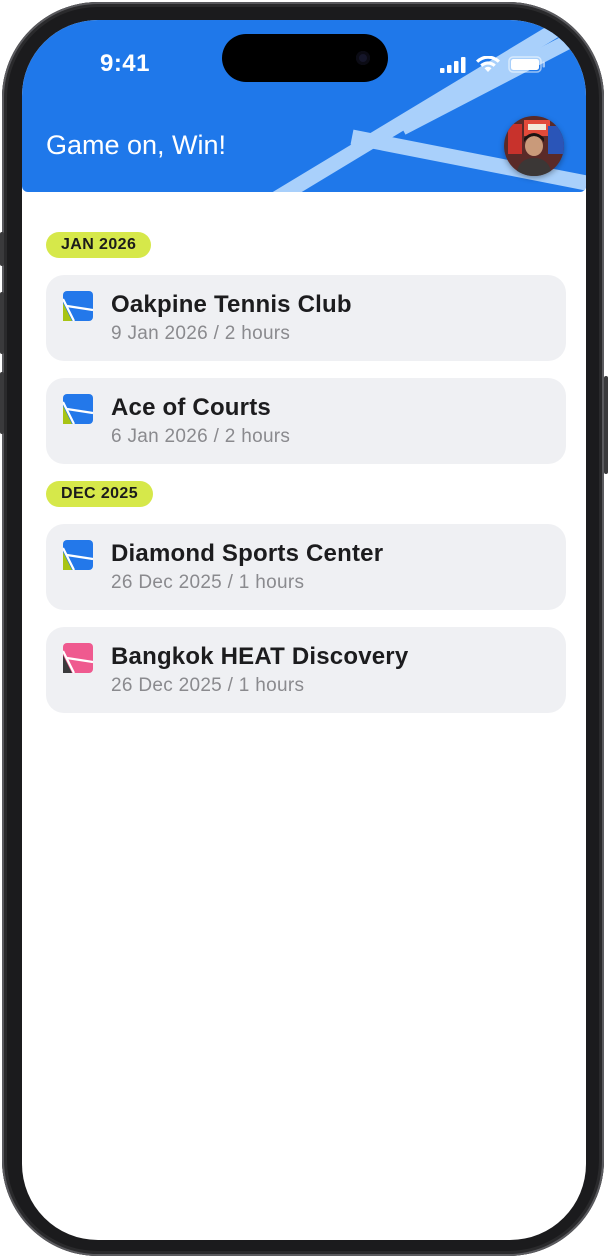 The width and height of the screenshot is (608, 1260). Describe the element at coordinates (201, 333) in the screenshot. I see `booking-details: 9 Jan 2026 / 2 hours` at that location.